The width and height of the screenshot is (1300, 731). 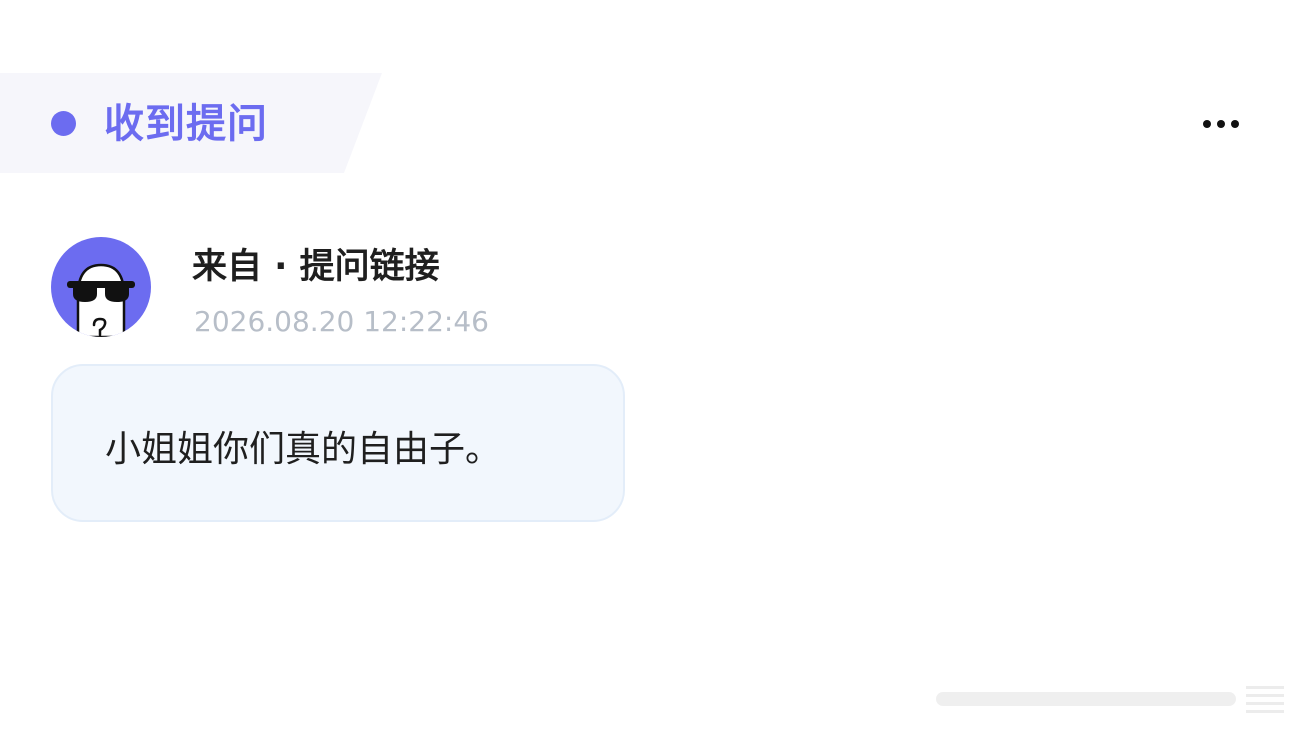 I want to click on question-bubble: 小姐姐你们真的自由子。, so click(x=338, y=443).